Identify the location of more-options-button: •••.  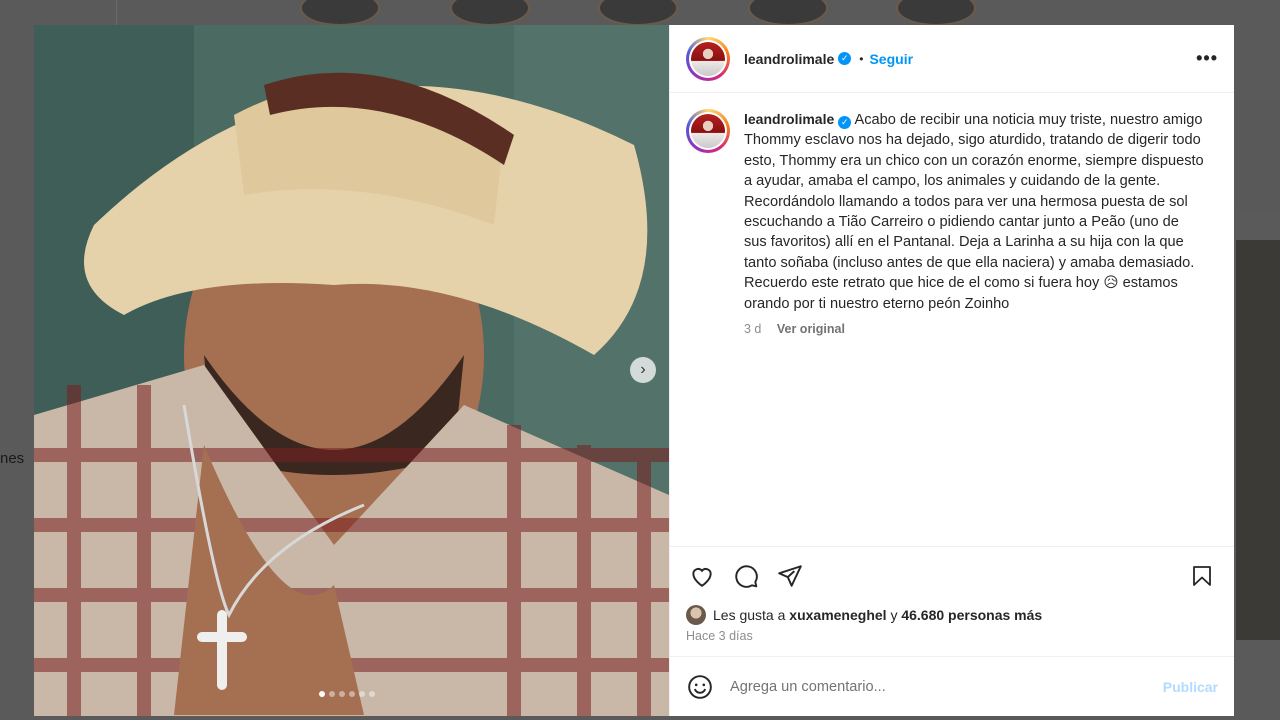
(1207, 58).